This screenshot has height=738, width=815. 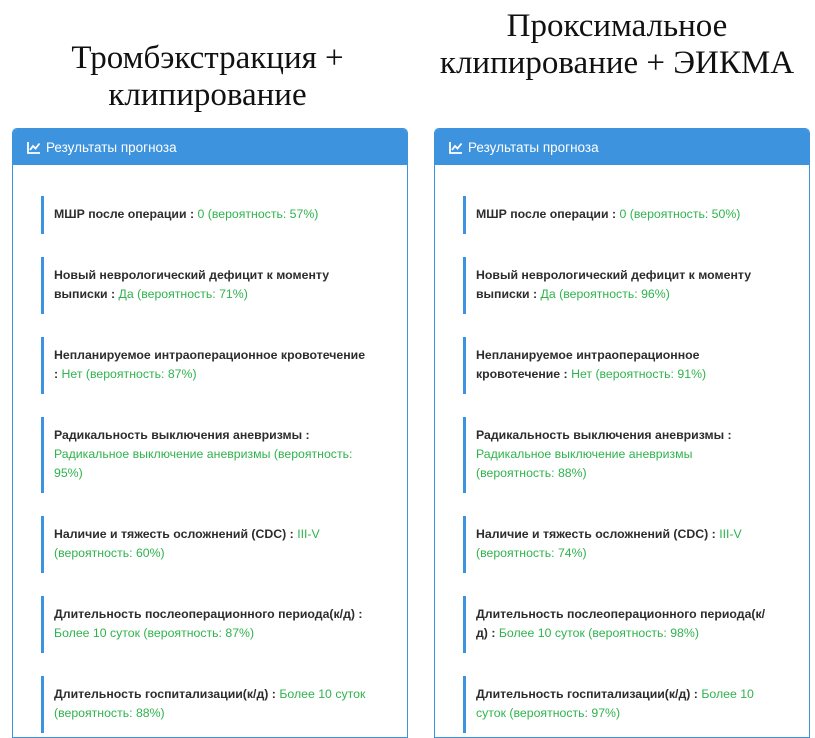 I want to click on left-column-title: Тромбэкстракция + клипирование, so click(x=207, y=76).